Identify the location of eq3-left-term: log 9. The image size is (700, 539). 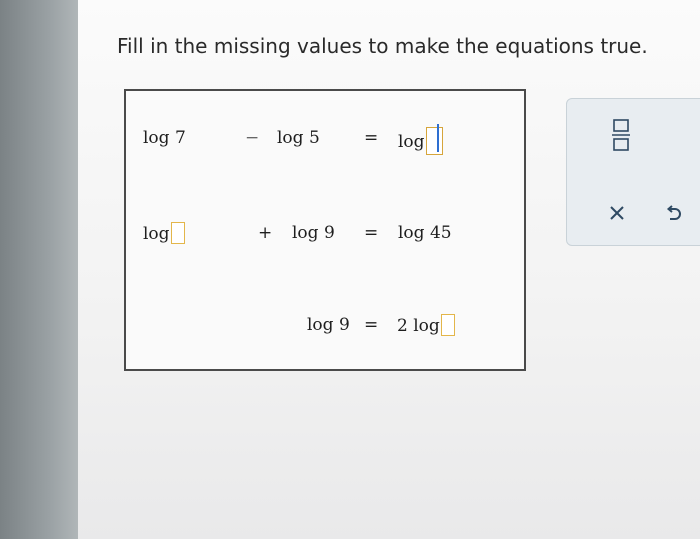
(328, 325).